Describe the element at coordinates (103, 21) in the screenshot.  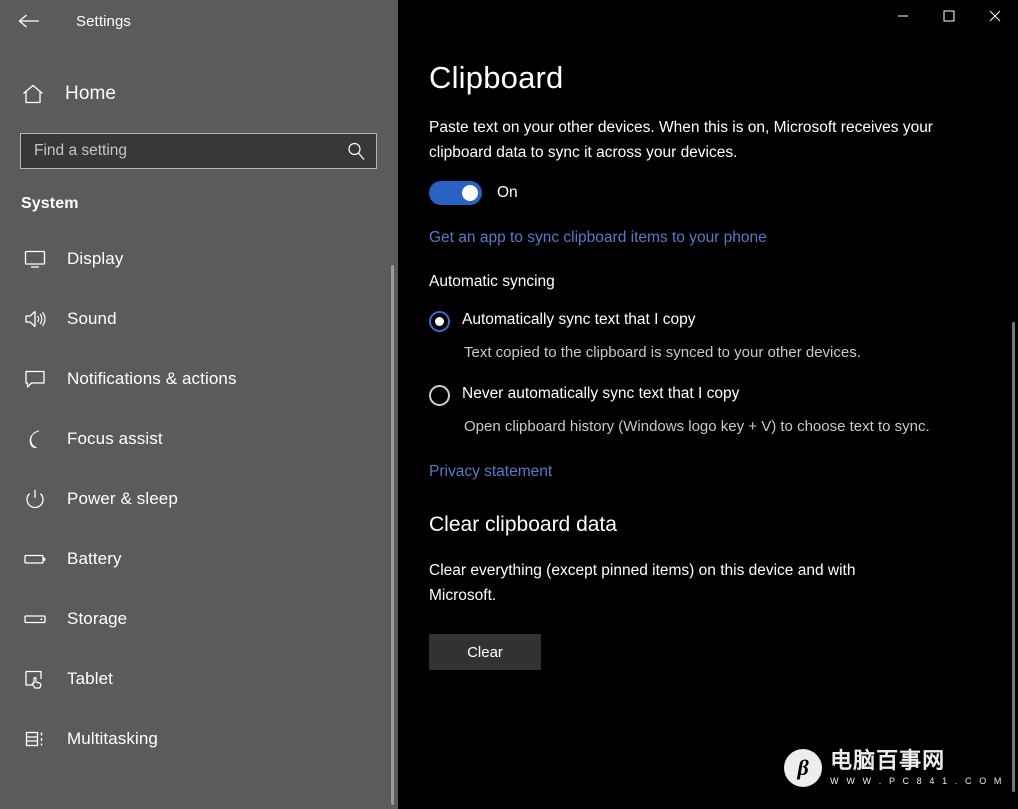
I see `app-title: Settings` at that location.